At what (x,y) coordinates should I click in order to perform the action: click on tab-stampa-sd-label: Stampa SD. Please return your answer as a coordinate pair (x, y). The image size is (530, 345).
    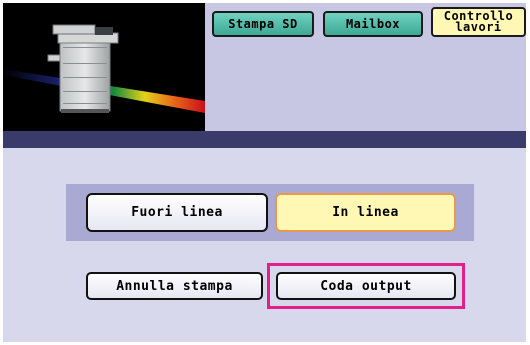
    Looking at the image, I should click on (263, 23).